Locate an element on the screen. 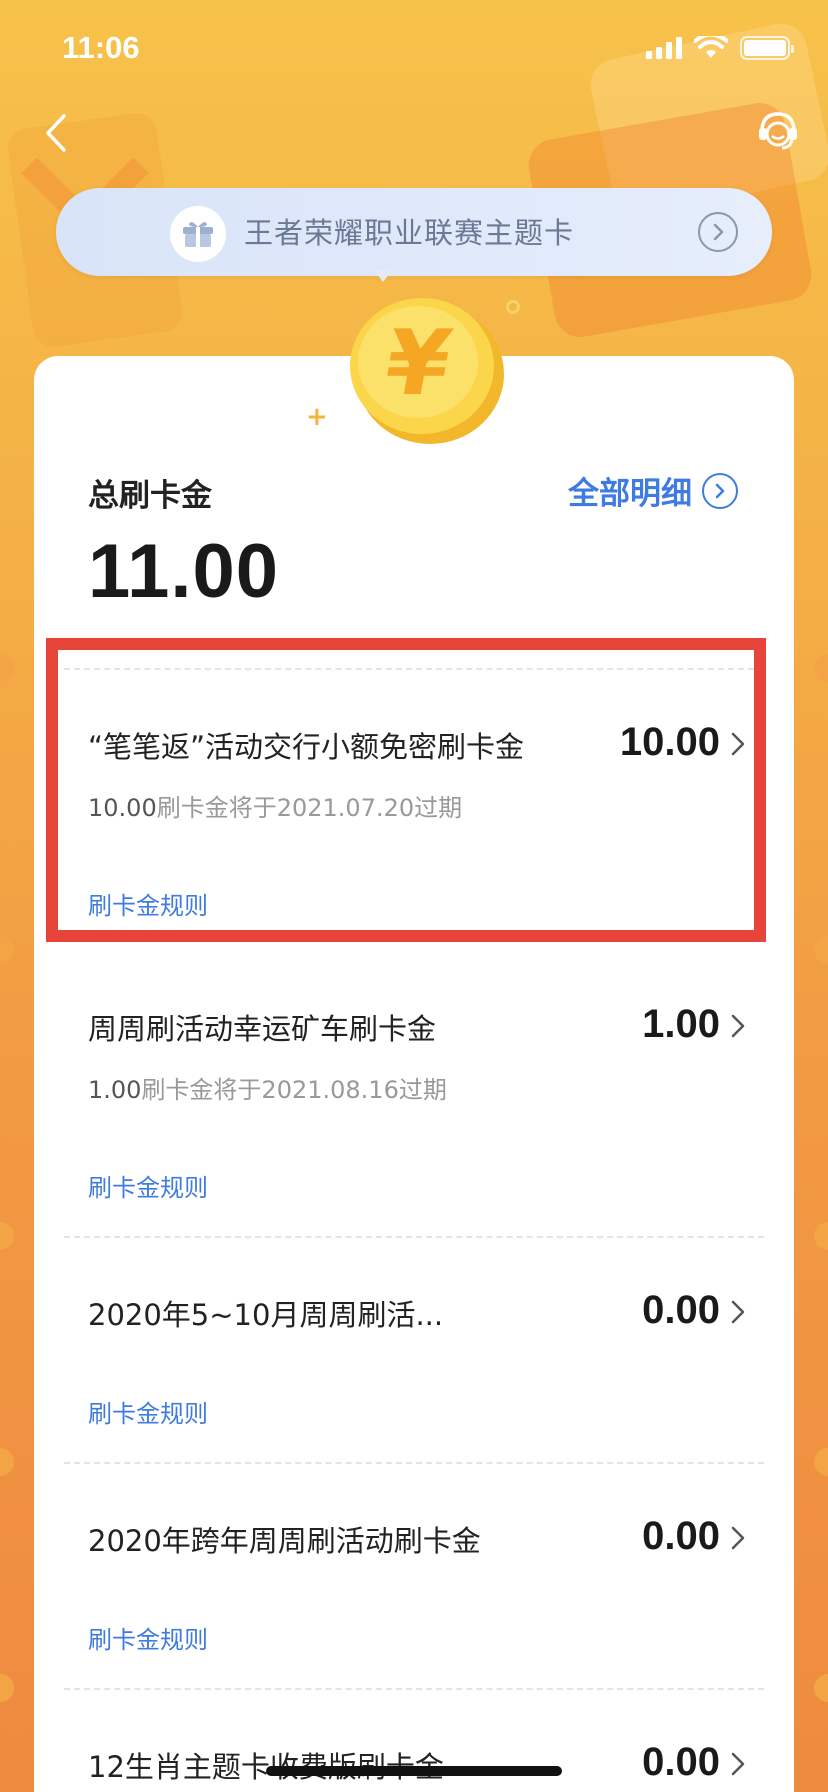 This screenshot has height=1792, width=828. coin-icon: ¥ is located at coordinates (427, 371).